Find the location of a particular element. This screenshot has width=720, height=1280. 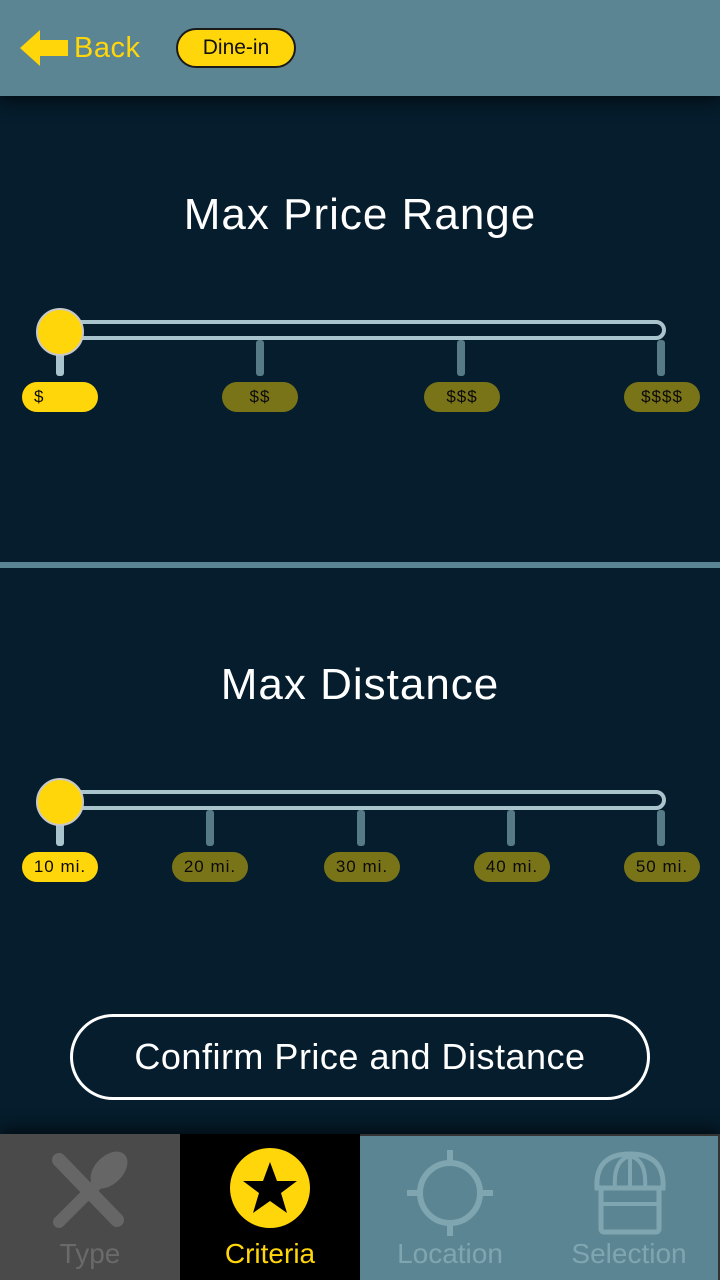

confirm-button: Confirm Price and Distance is located at coordinates (360, 1057).